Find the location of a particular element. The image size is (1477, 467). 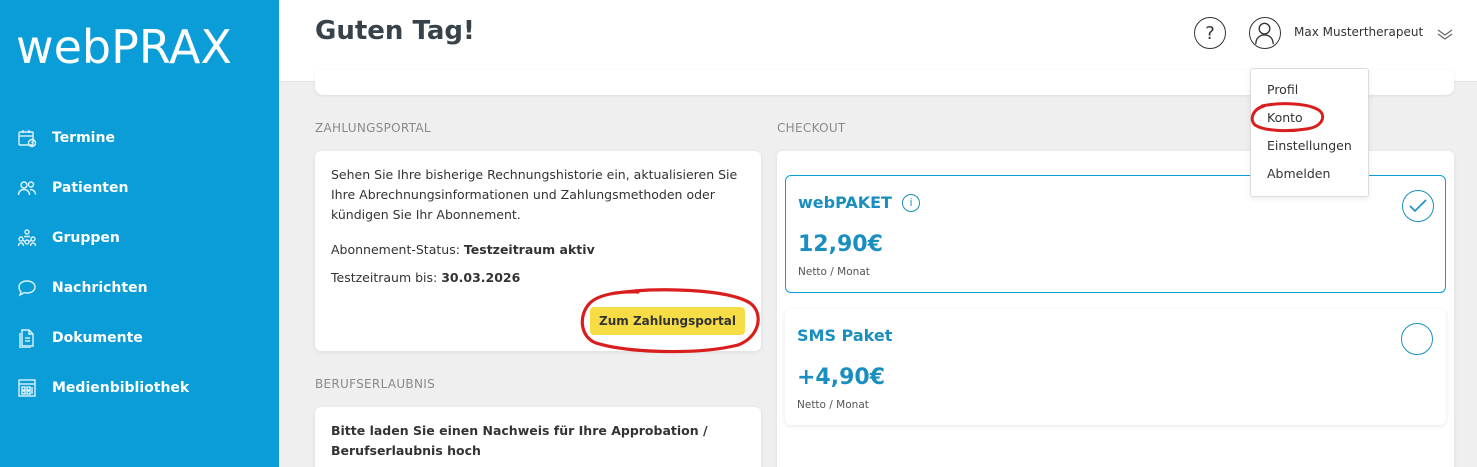

user-icon is located at coordinates (1264, 33).